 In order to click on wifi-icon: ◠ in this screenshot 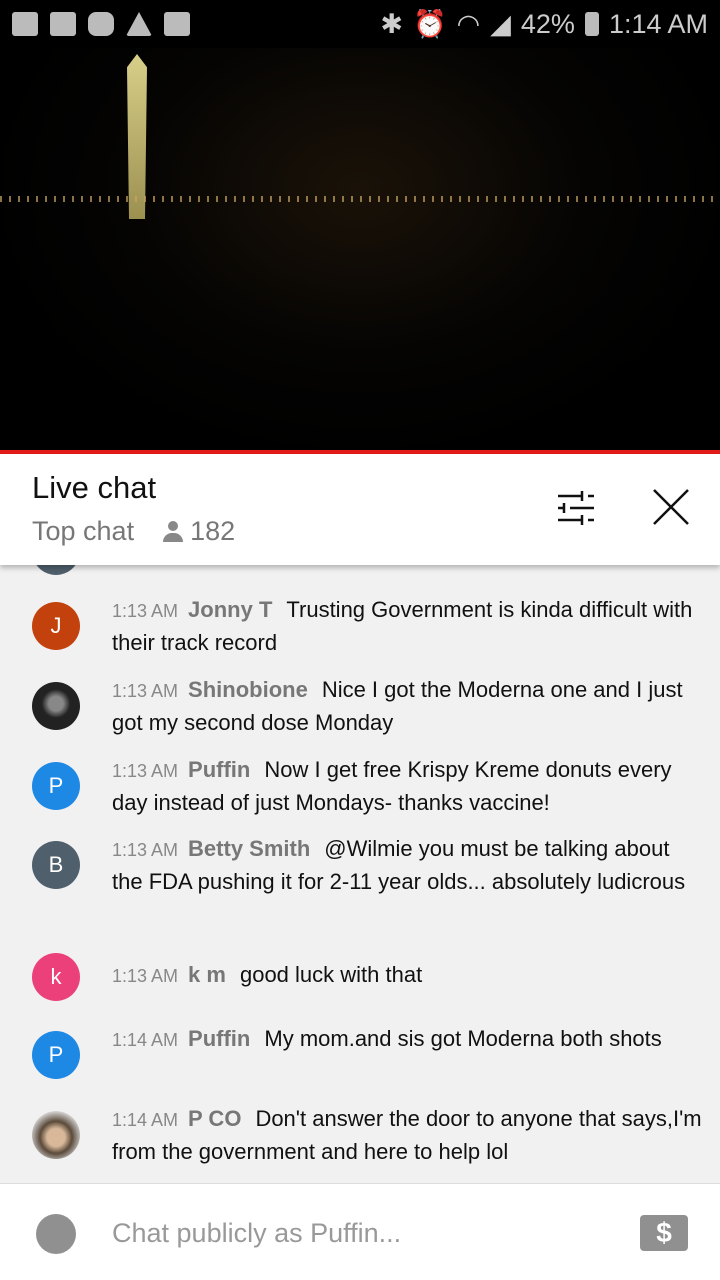, I will do `click(468, 23)`.